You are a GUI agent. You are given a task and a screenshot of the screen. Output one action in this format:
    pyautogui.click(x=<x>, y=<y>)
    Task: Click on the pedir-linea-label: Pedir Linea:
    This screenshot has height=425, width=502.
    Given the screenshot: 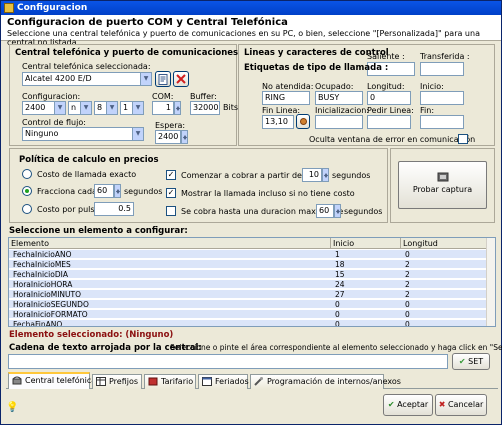 What is the action you would take?
    pyautogui.click(x=390, y=110)
    